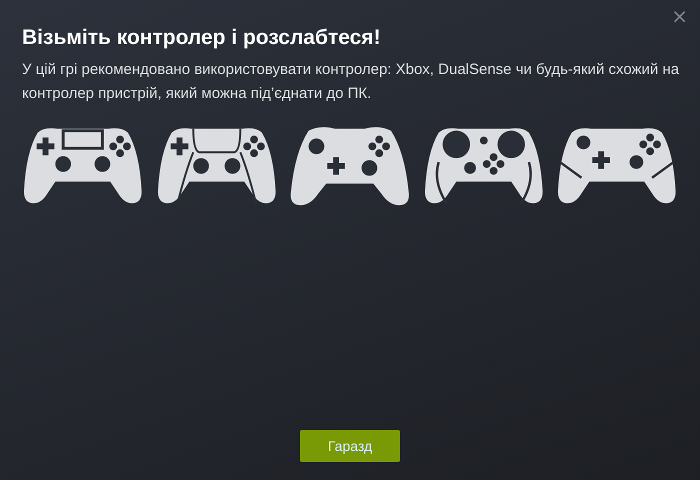 The height and width of the screenshot is (480, 700). I want to click on ok-button: Гаразд, so click(350, 446).